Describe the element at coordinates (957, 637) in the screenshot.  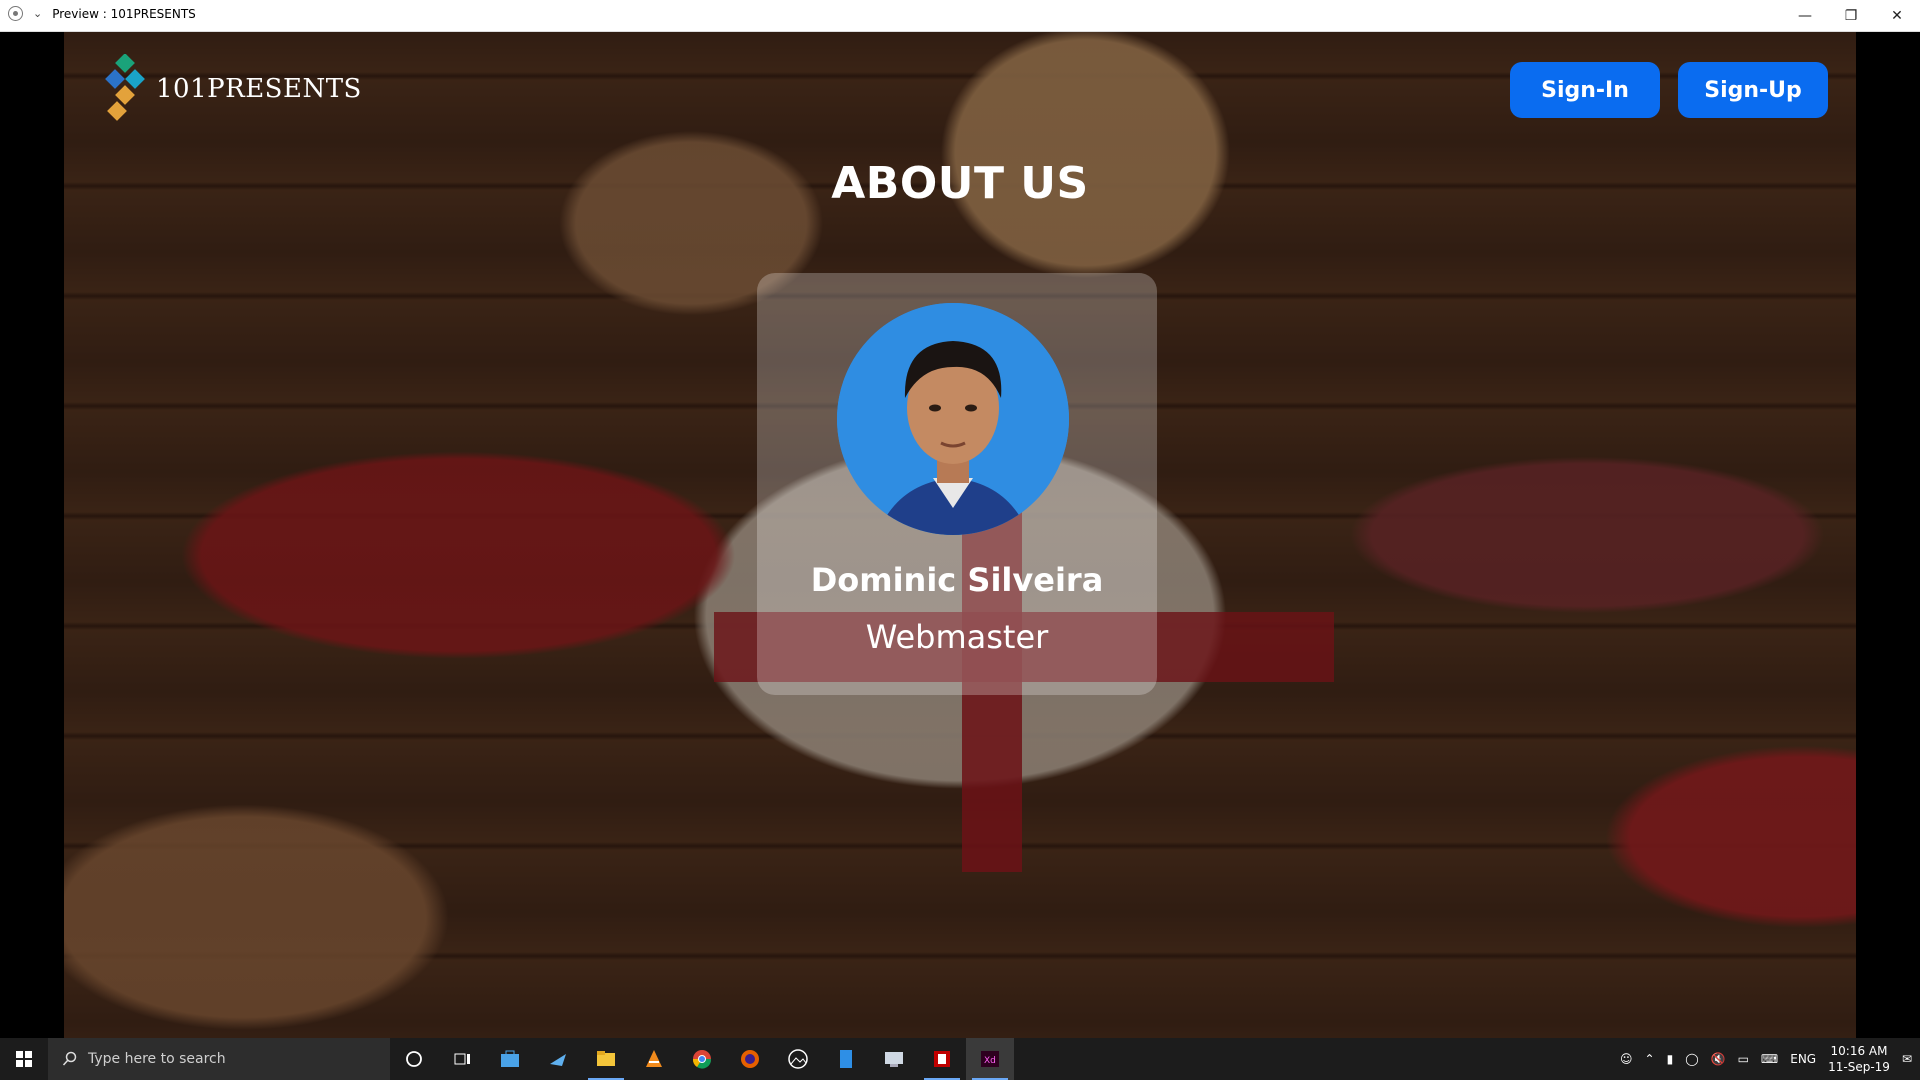
I see `member-role: Webmaster` at that location.